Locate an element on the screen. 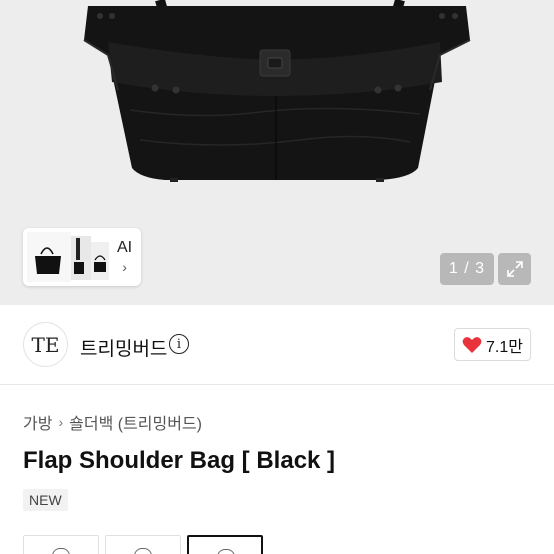 The height and width of the screenshot is (554, 554). brand-logo: TE is located at coordinates (45, 344).